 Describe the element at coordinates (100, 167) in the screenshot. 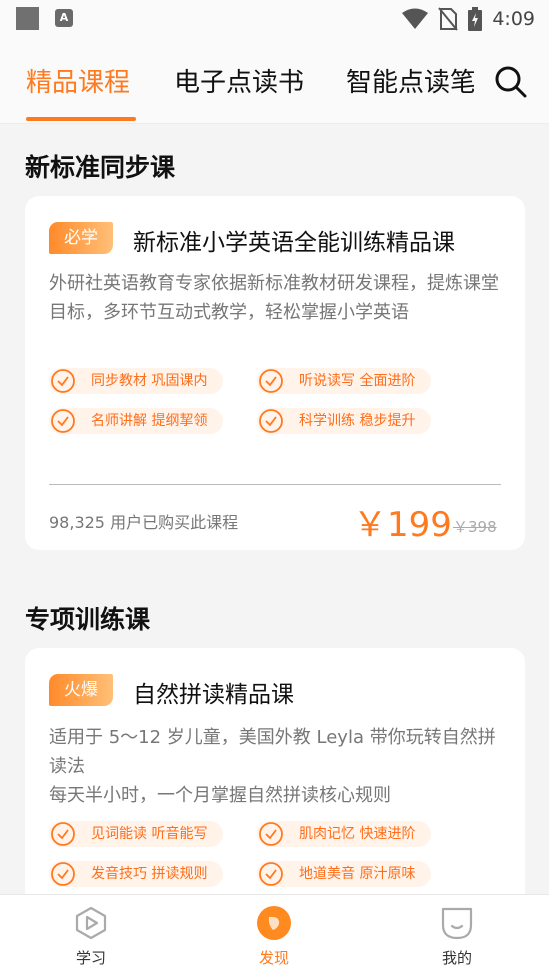

I see `section-title-sync-courses: 新标准同步课` at that location.